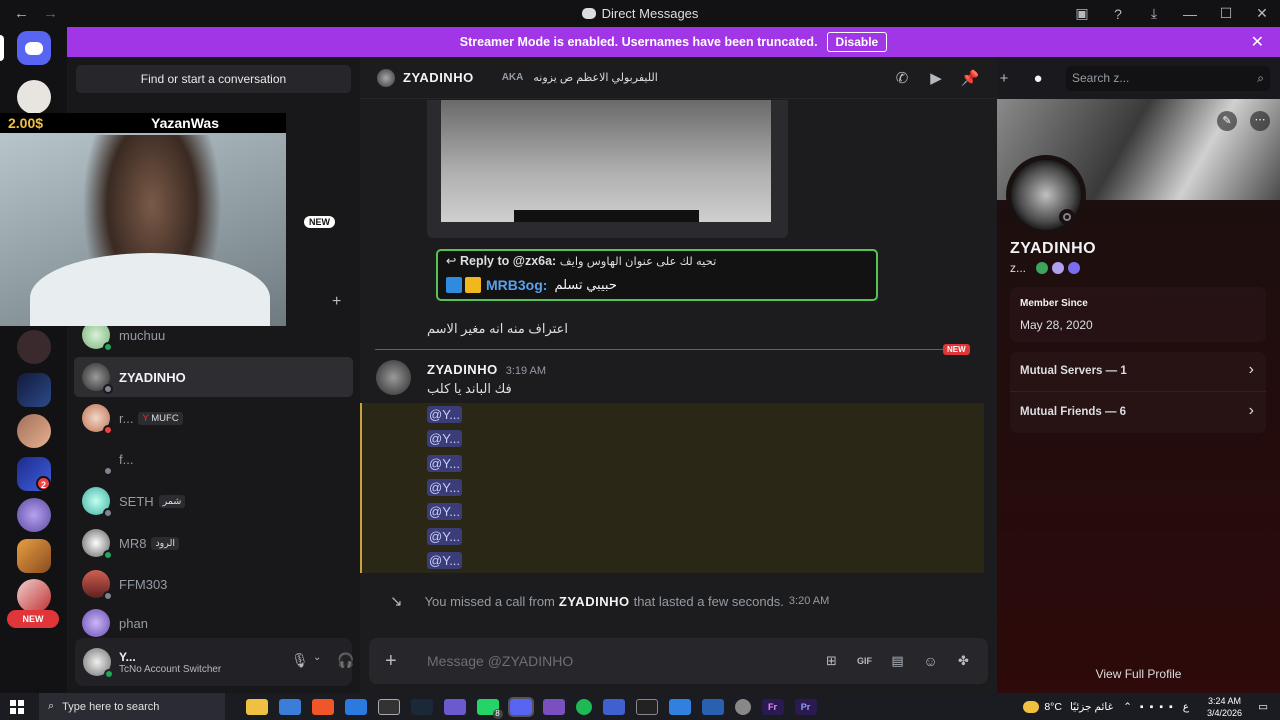 Image resolution: width=1280 pixels, height=720 pixels. What do you see at coordinates (213, 501) in the screenshot?
I see `dm-item: SETH شمر` at bounding box center [213, 501].